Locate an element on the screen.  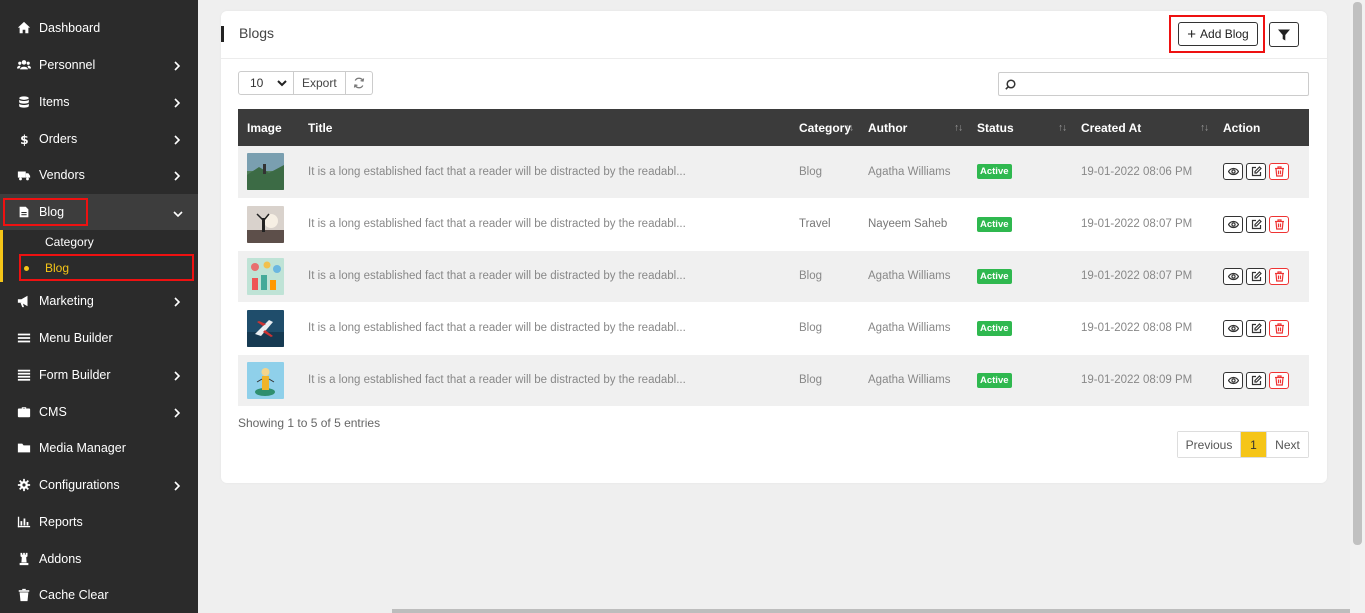
sidebar-subitem-category: Category is located at coordinates (69, 242).